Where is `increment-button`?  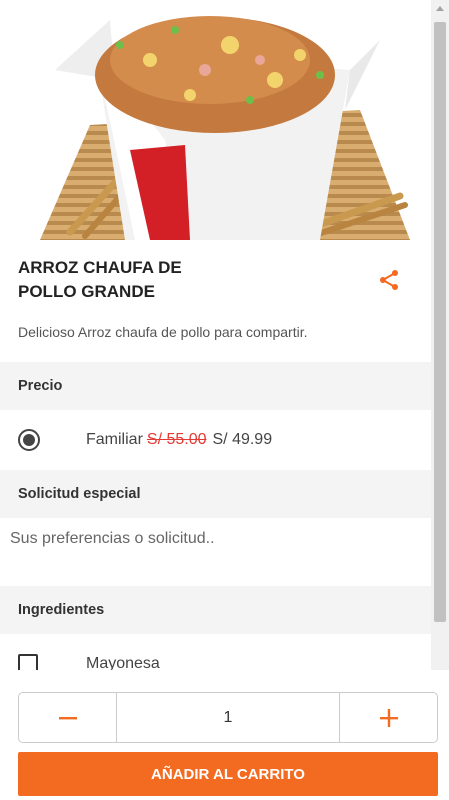
increment-button is located at coordinates (388, 717).